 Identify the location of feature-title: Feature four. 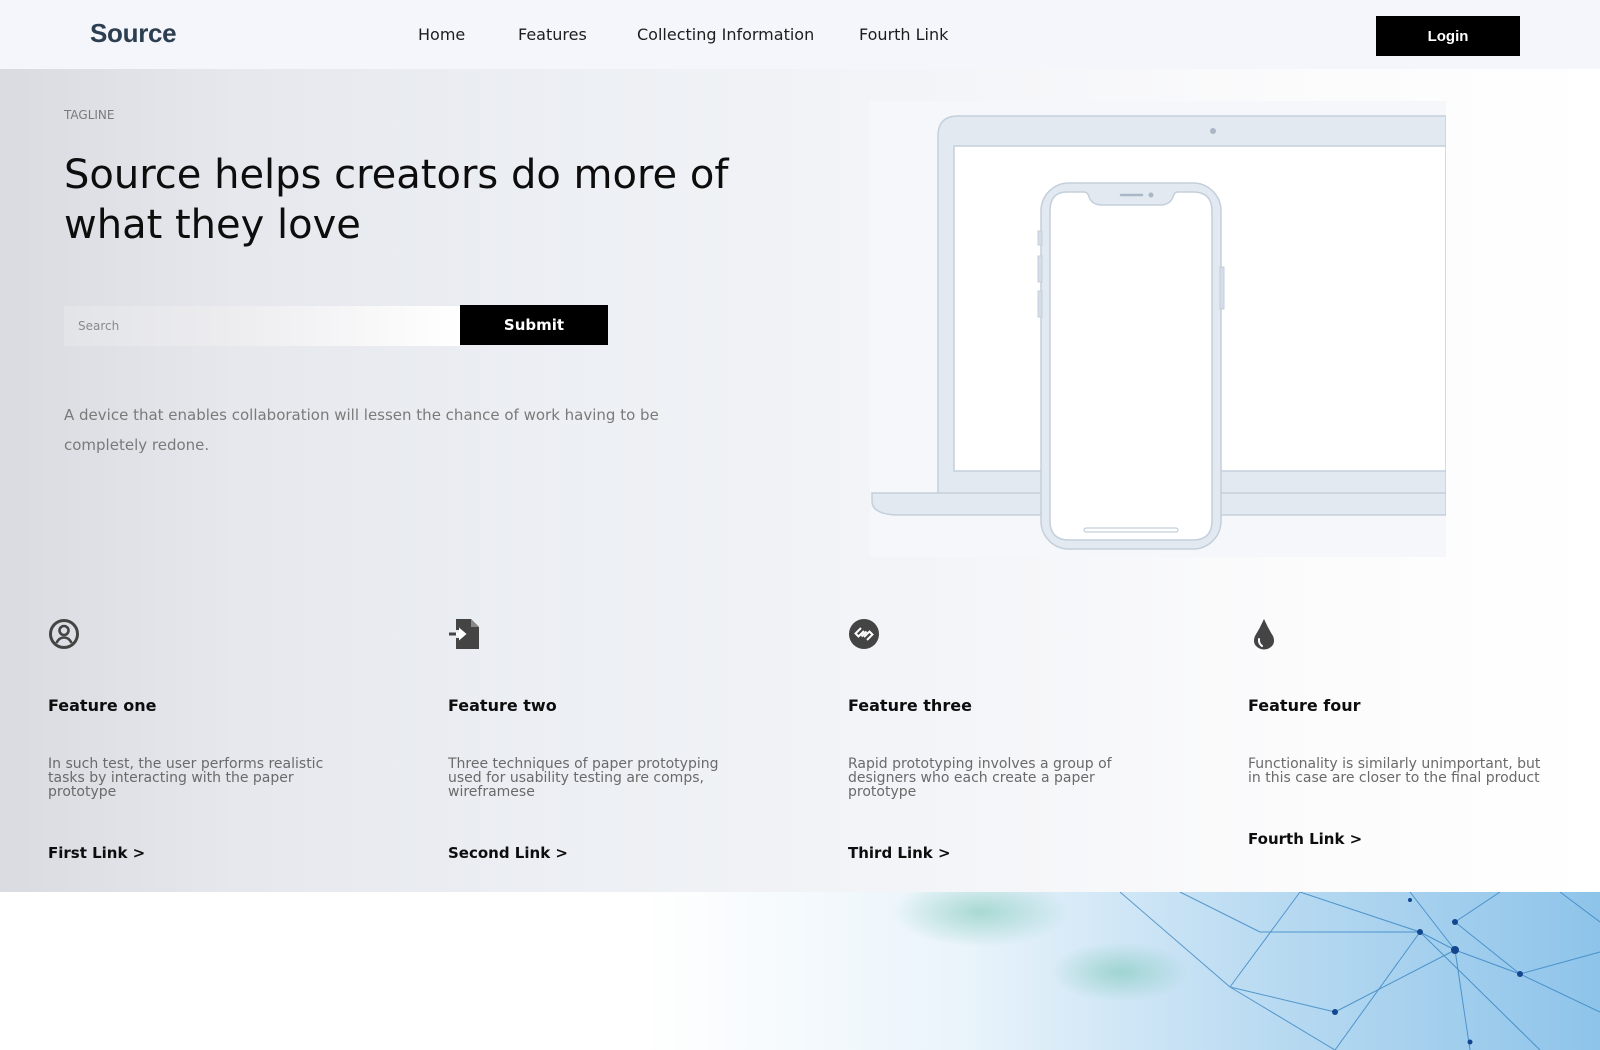
(1304, 705).